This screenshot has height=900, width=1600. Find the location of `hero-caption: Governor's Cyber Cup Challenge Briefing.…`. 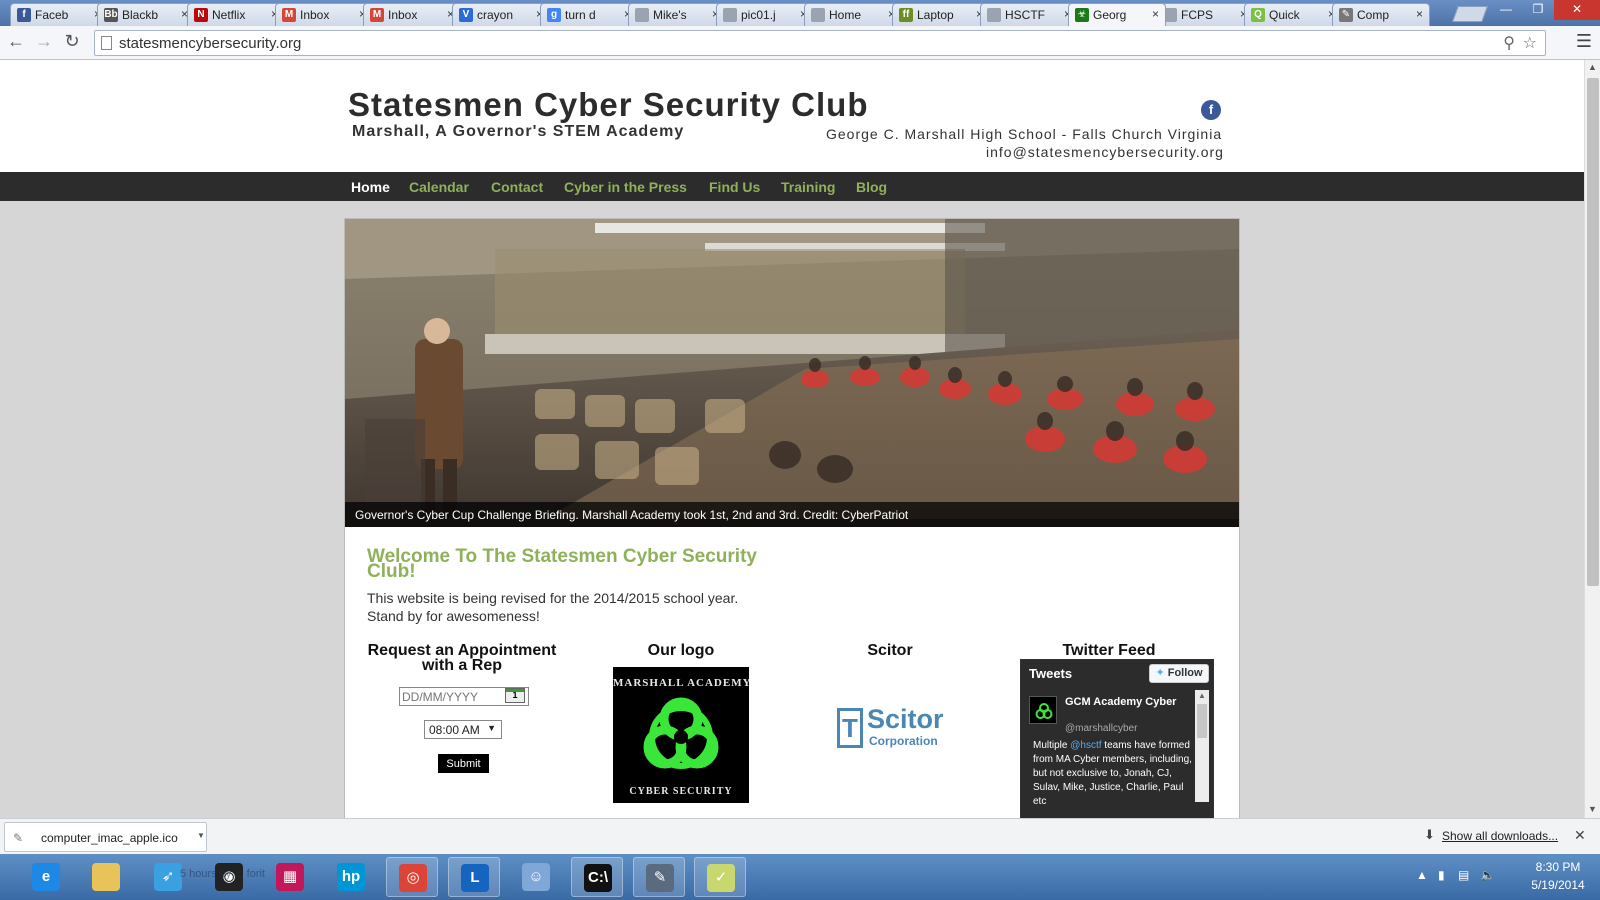

hero-caption: Governor's Cyber Cup Challenge Briefing.… is located at coordinates (792, 514).